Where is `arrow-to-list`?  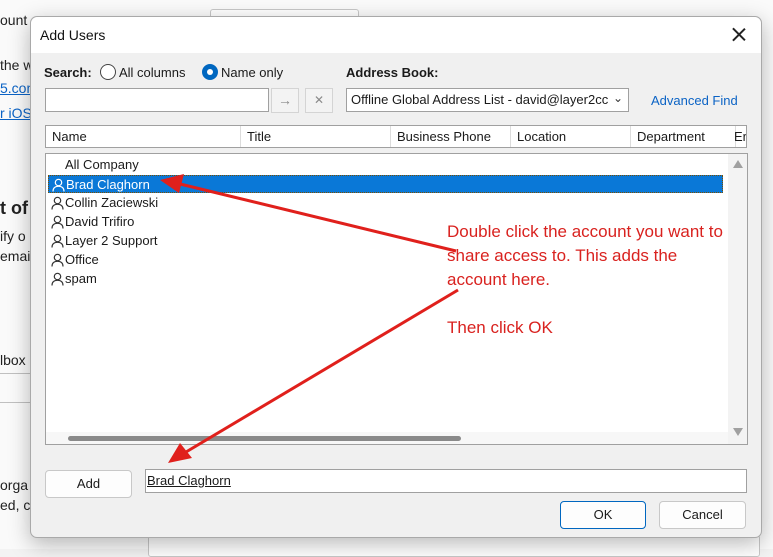
arrow-to-list is located at coordinates (318, 217).